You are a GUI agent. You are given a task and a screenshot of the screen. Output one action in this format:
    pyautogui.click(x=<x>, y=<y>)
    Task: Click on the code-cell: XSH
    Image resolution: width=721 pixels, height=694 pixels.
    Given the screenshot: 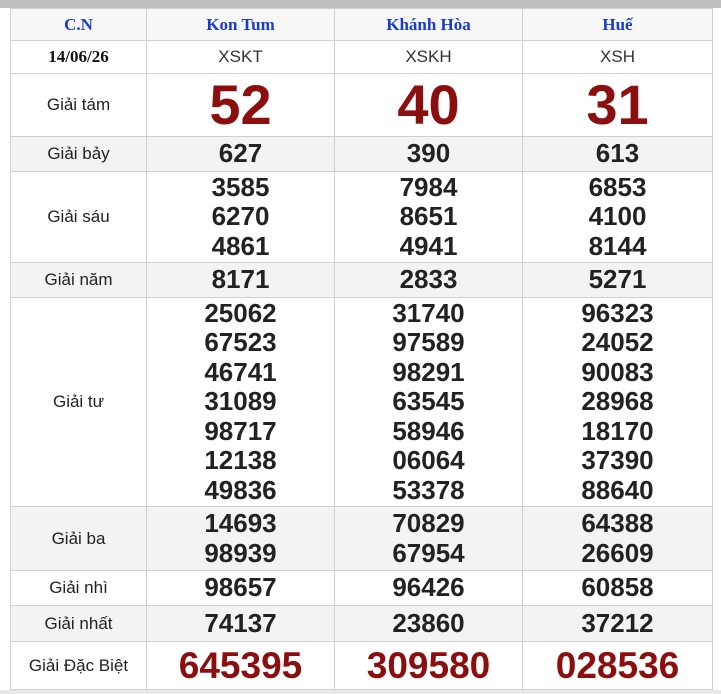 What is the action you would take?
    pyautogui.click(x=617, y=57)
    